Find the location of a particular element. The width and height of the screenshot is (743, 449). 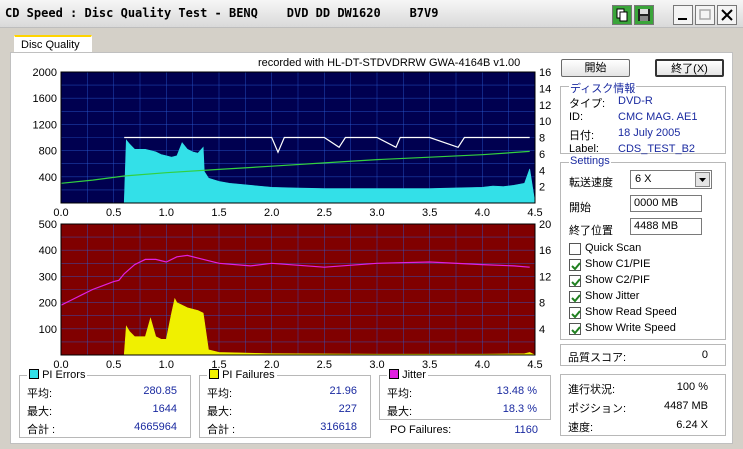

stop-button: 終了(X) is located at coordinates (689, 68).